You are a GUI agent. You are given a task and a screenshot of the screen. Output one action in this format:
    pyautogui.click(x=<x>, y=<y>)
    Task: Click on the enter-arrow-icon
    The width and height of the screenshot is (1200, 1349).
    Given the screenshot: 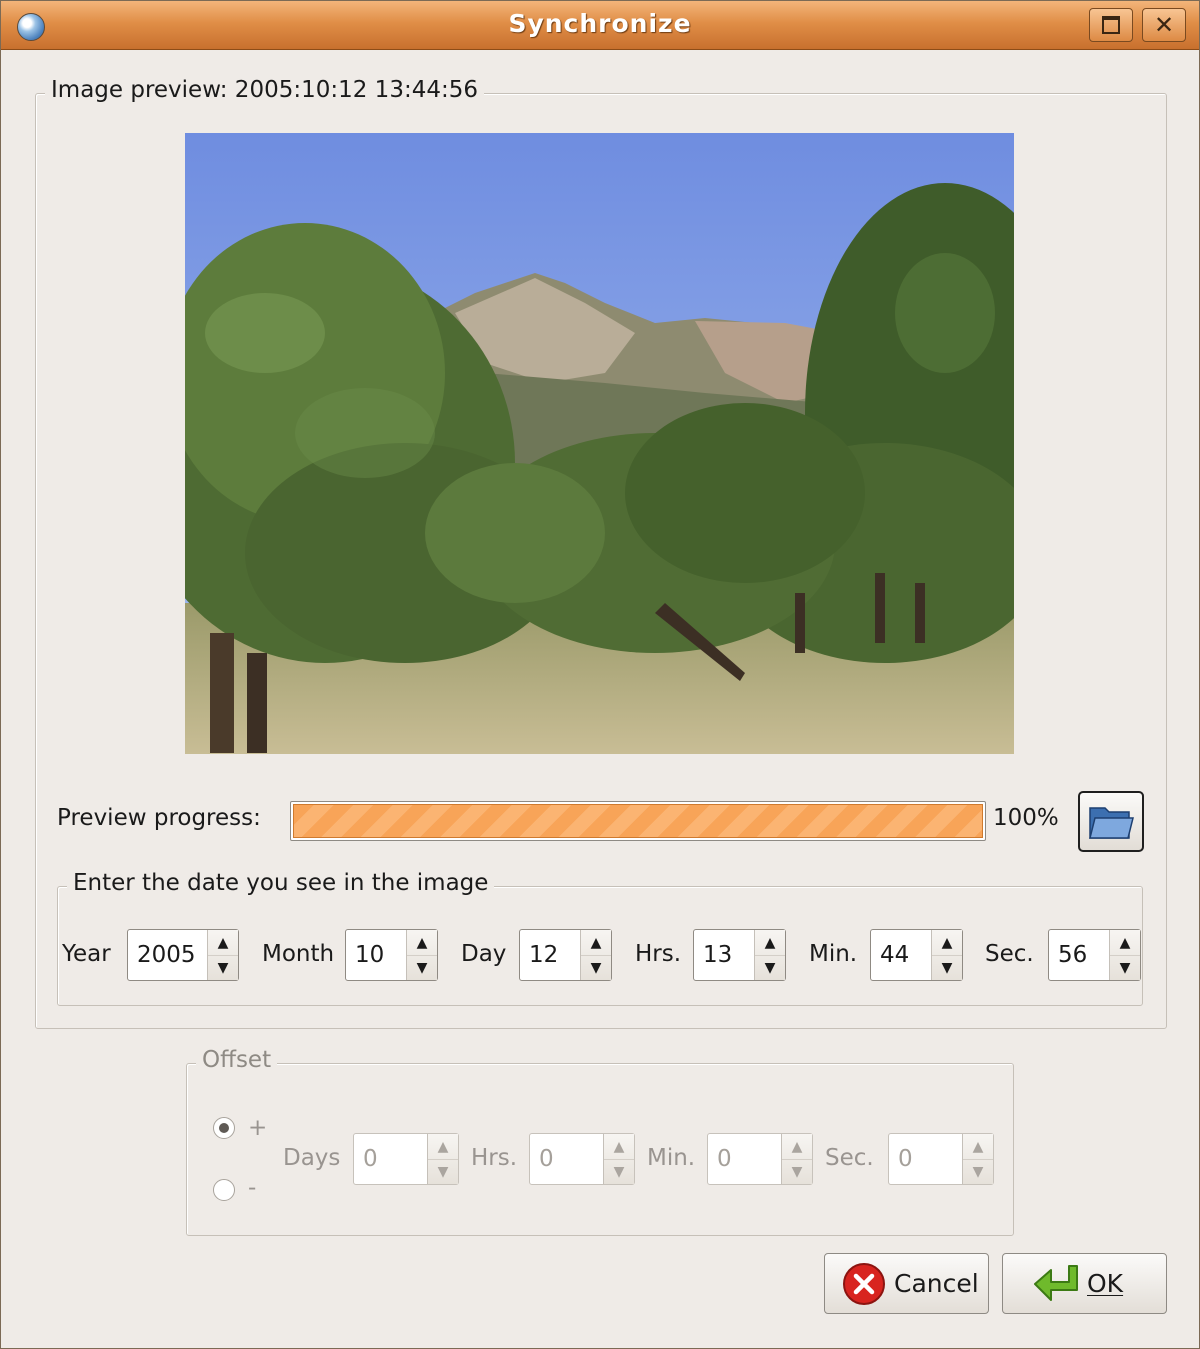 What is the action you would take?
    pyautogui.click(x=1056, y=1282)
    